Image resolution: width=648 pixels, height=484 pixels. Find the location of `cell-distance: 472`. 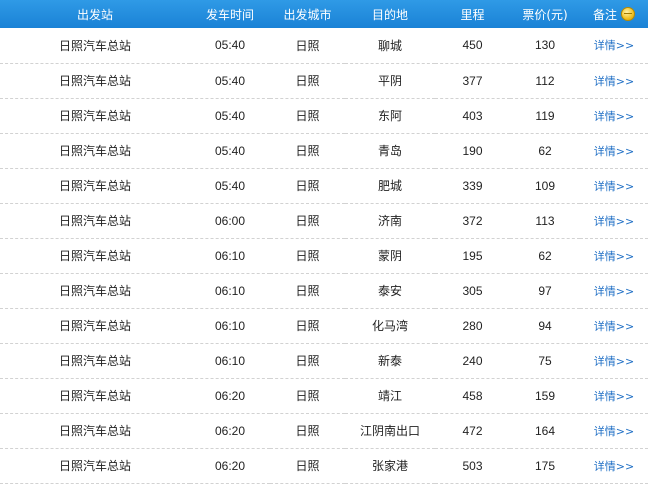

cell-distance: 472 is located at coordinates (472, 431).